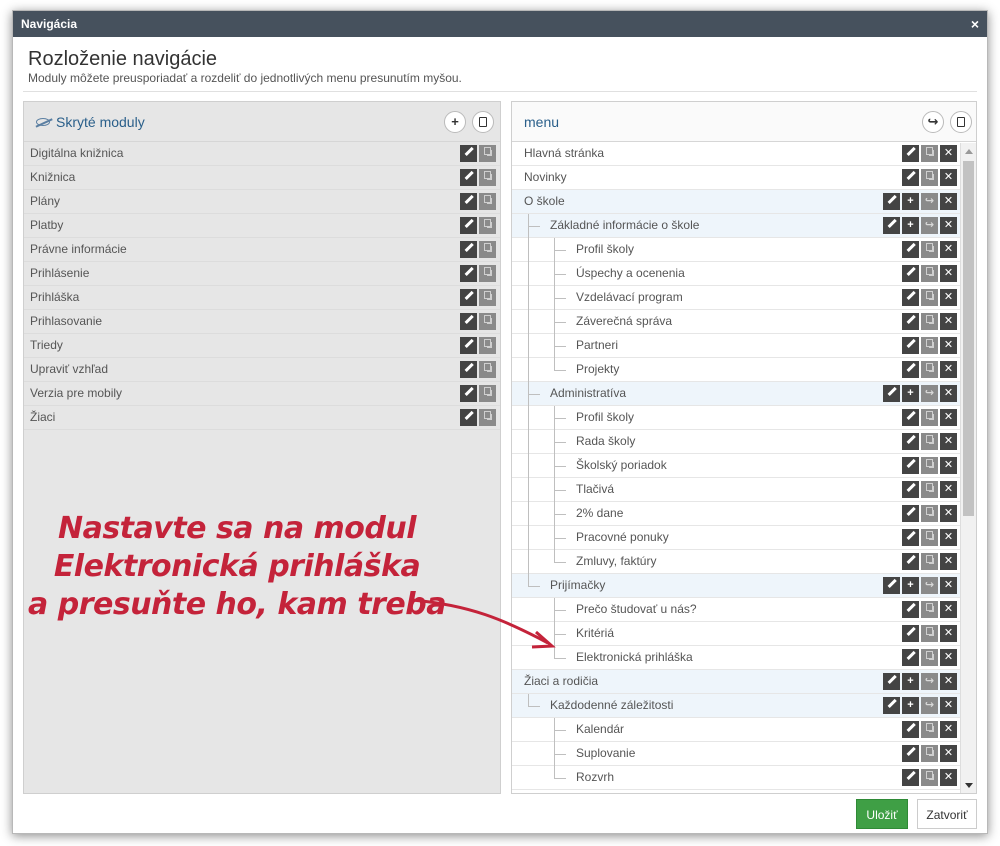 This screenshot has height=846, width=1000. Describe the element at coordinates (947, 814) in the screenshot. I see `close-button: Zatvoriť` at that location.